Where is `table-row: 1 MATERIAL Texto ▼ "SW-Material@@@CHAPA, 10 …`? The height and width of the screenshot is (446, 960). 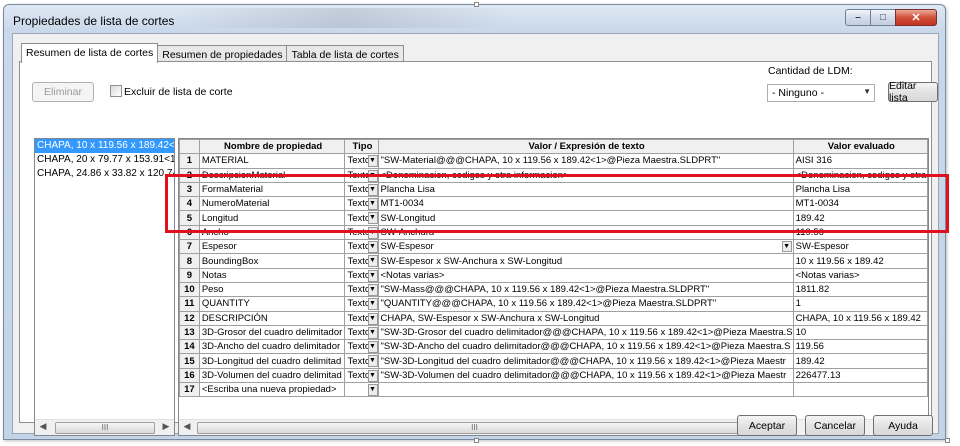
table-row: 1 MATERIAL Texto ▼ "SW-Material@@@CHAPA, 10 … is located at coordinates (553, 161).